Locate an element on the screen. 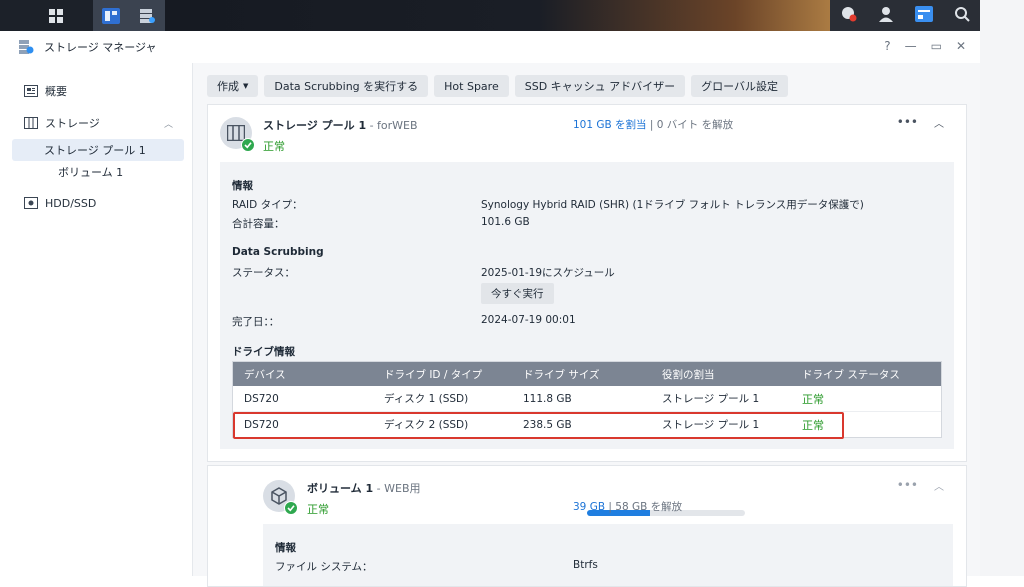  column-header: ドライブ ステータス is located at coordinates (851, 374).